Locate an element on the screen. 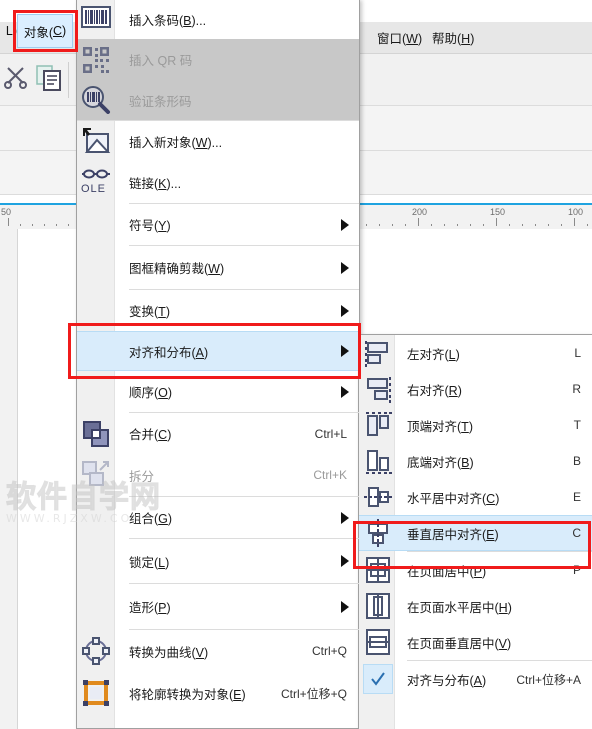 The width and height of the screenshot is (592, 729). menu-item-label: 顺序(O) is located at coordinates (151, 393).